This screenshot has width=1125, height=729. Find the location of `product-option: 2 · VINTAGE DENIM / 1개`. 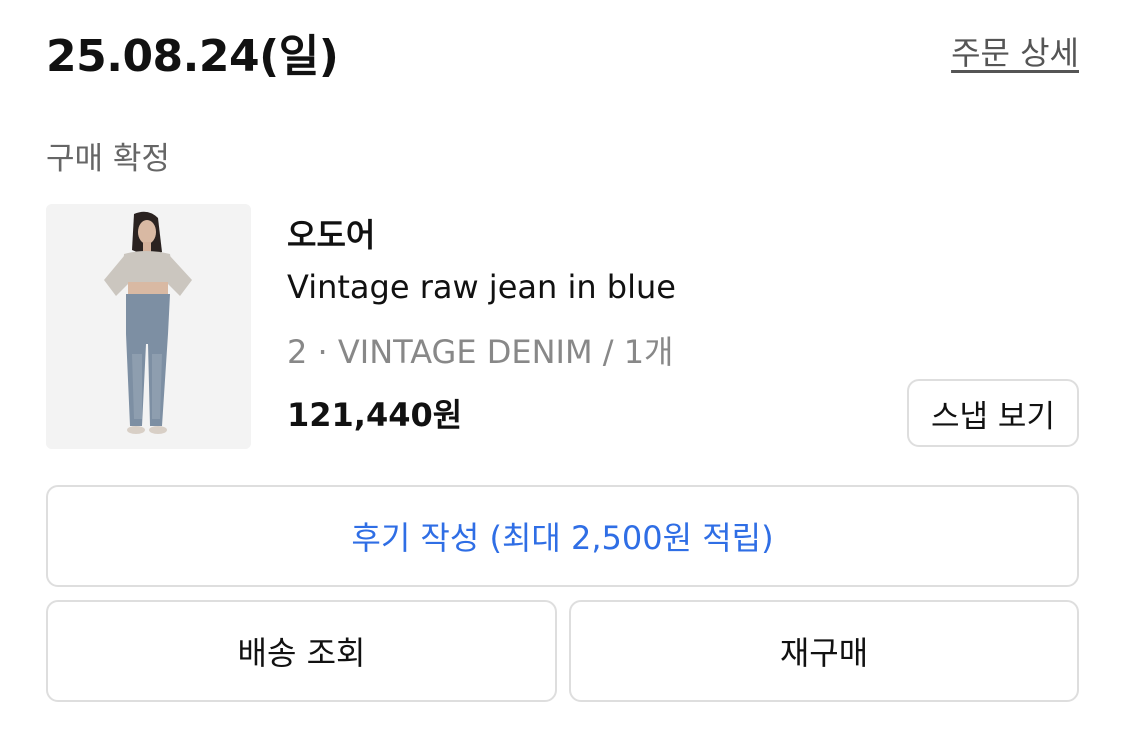

product-option: 2 · VINTAGE DENIM / 1개 is located at coordinates (480, 352).